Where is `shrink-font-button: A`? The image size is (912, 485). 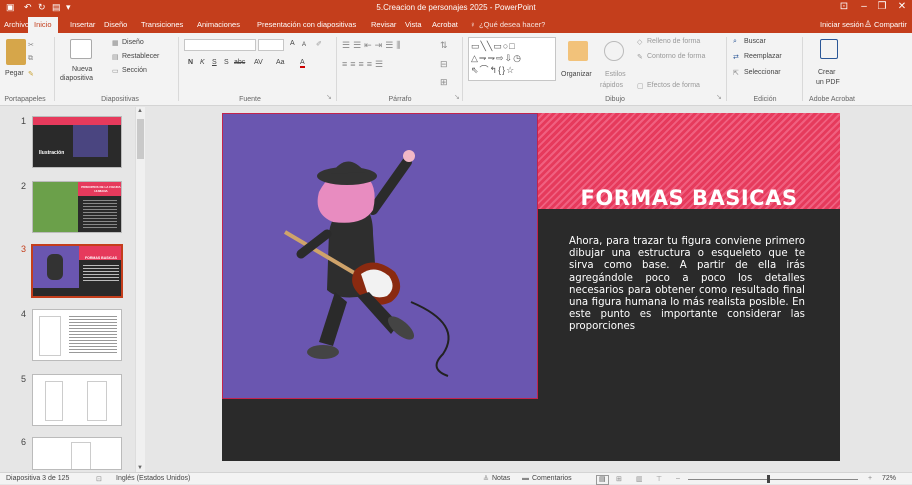
shrink-font-button: A is located at coordinates (304, 45).